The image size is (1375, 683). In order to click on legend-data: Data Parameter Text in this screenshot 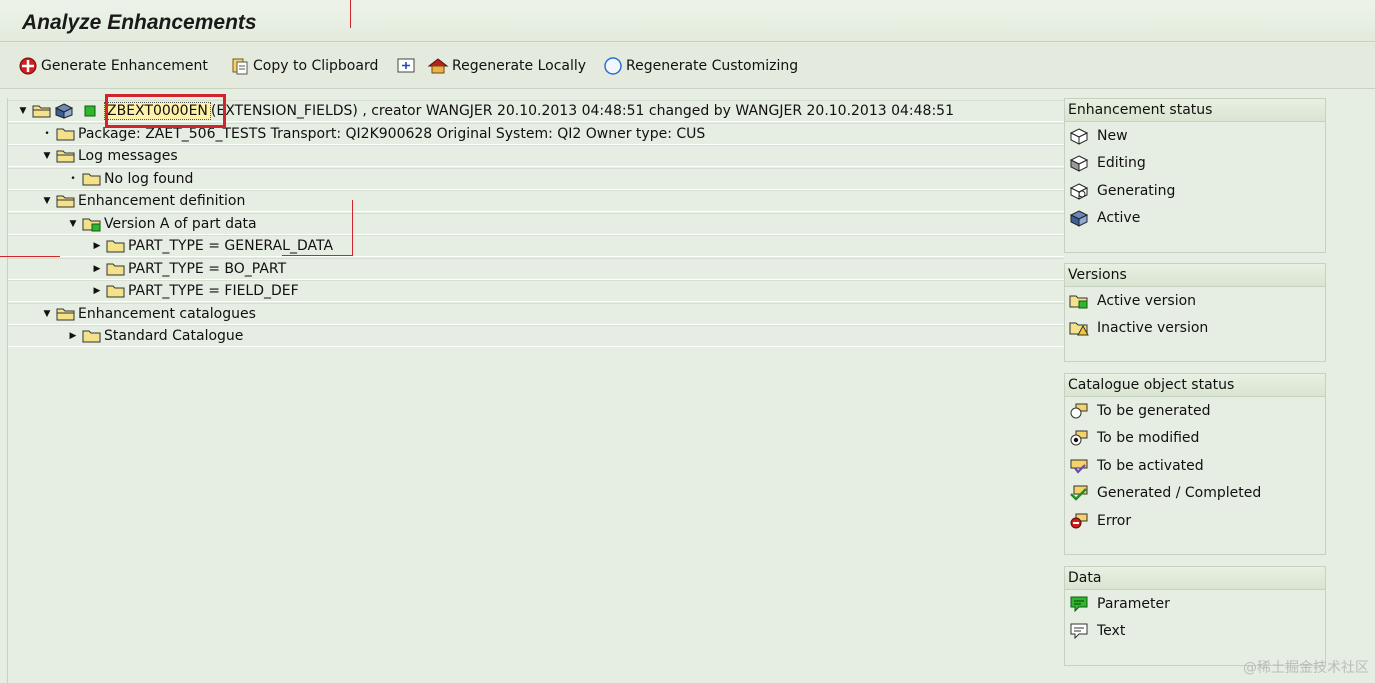, I will do `click(1195, 616)`.